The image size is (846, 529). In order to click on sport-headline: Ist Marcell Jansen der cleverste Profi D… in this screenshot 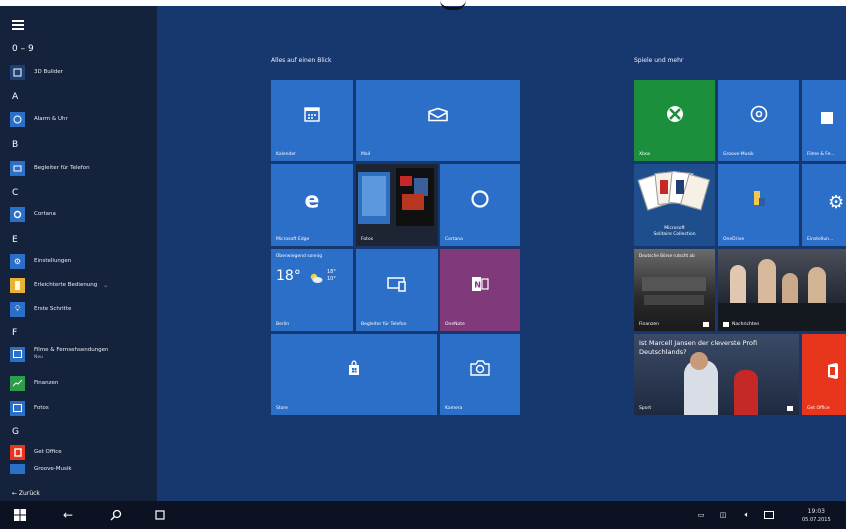, I will do `click(698, 347)`.